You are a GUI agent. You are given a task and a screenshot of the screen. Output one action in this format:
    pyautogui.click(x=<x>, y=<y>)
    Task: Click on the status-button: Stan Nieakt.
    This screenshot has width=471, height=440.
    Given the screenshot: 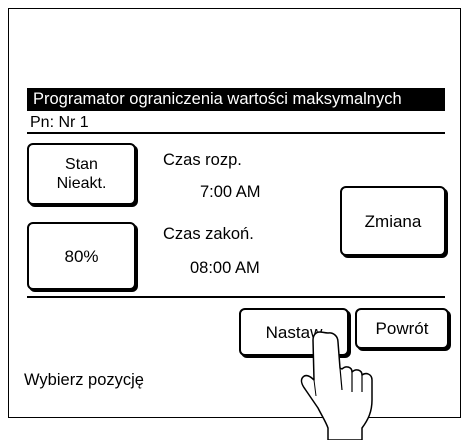 What is the action you would take?
    pyautogui.click(x=81, y=174)
    